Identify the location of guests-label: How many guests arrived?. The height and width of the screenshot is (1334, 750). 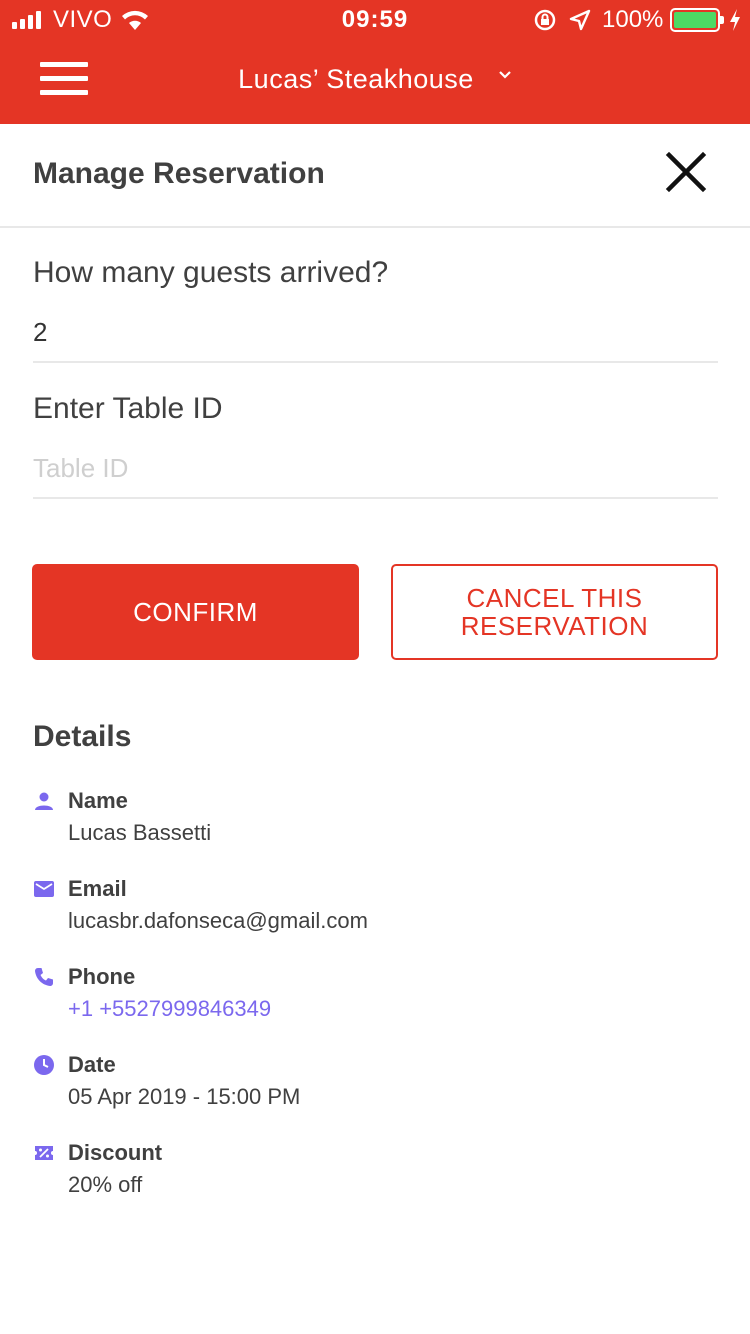
(211, 272).